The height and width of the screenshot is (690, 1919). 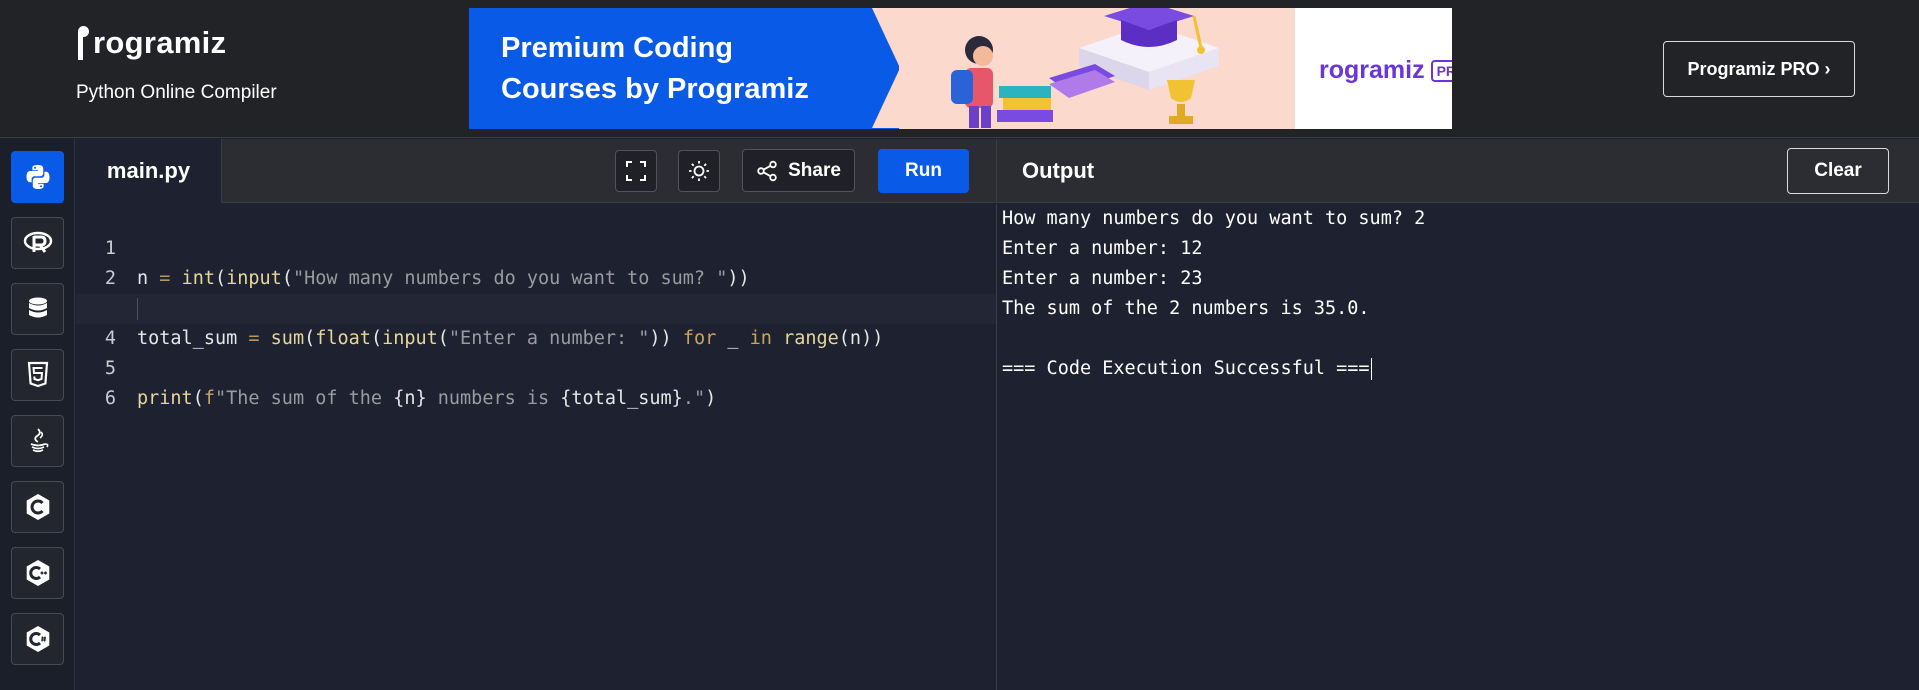 I want to click on c-icon, so click(x=37, y=507).